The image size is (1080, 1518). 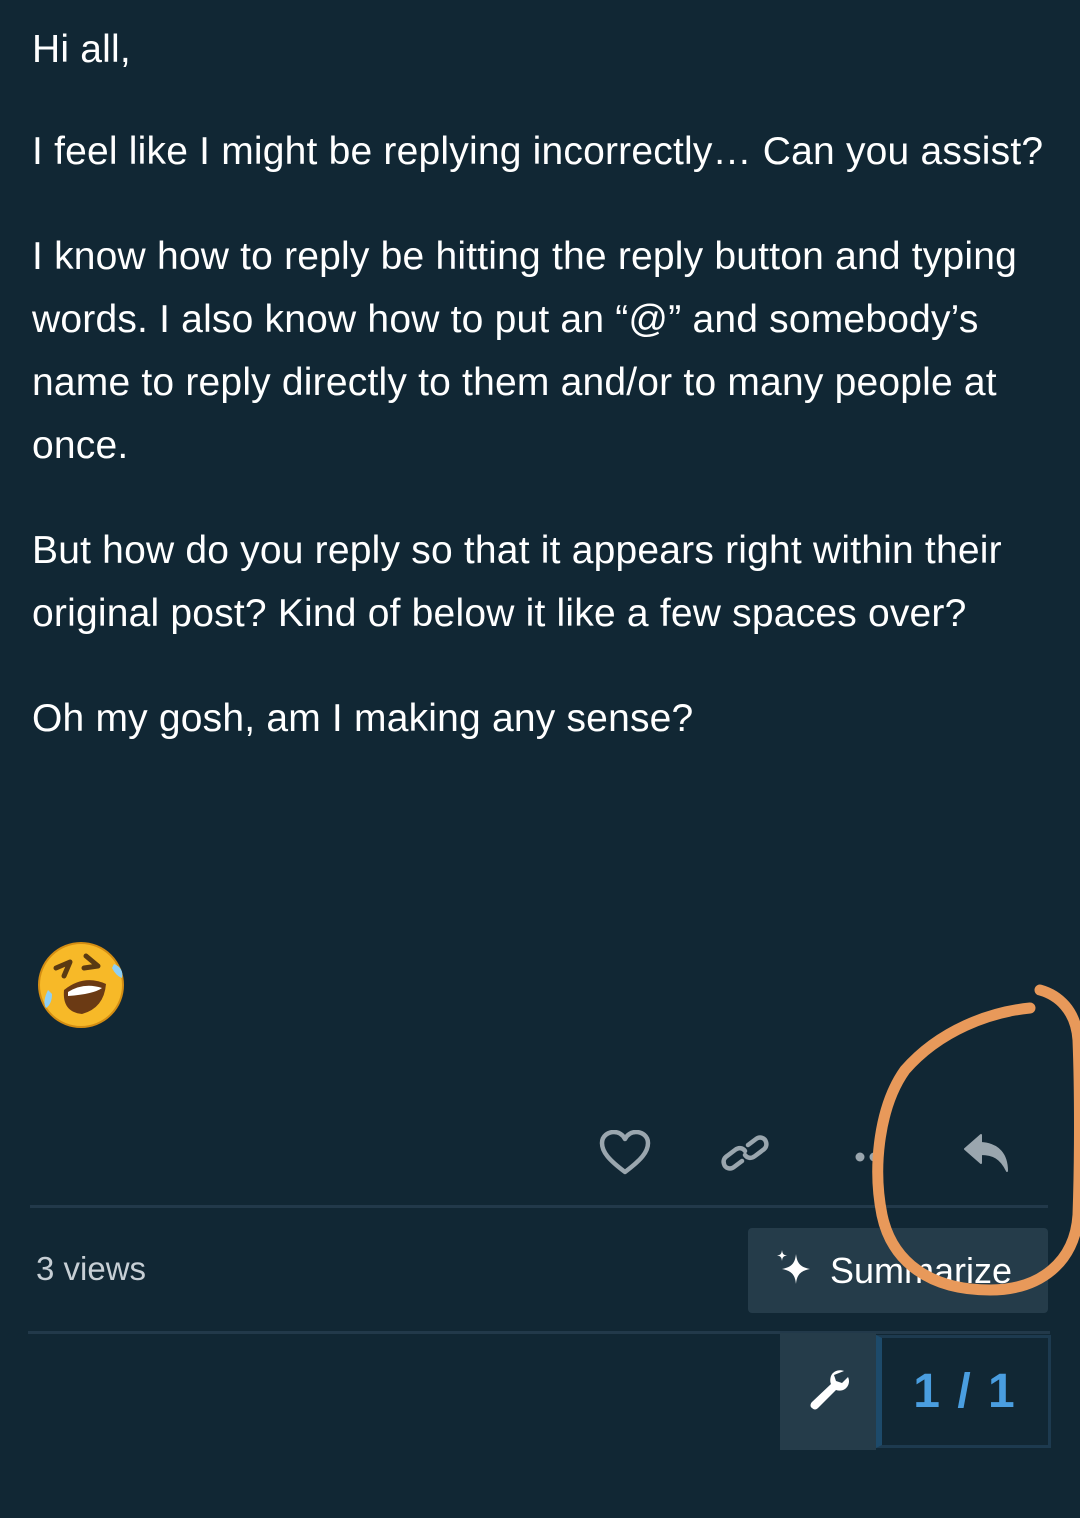 I want to click on link-icon, so click(x=745, y=1155).